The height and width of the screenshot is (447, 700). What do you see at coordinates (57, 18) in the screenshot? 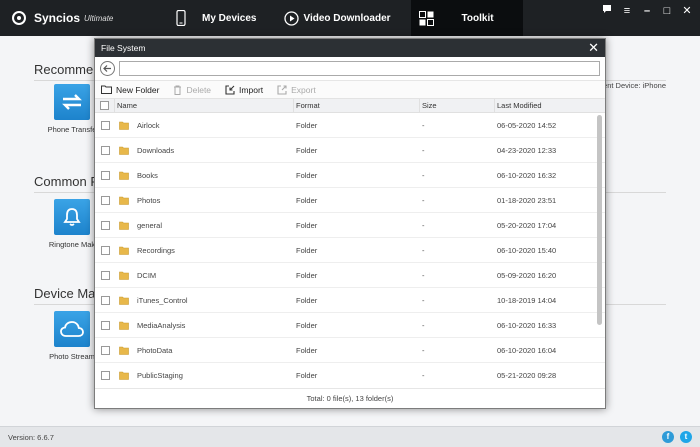
I see `app-name: Syncios` at bounding box center [57, 18].